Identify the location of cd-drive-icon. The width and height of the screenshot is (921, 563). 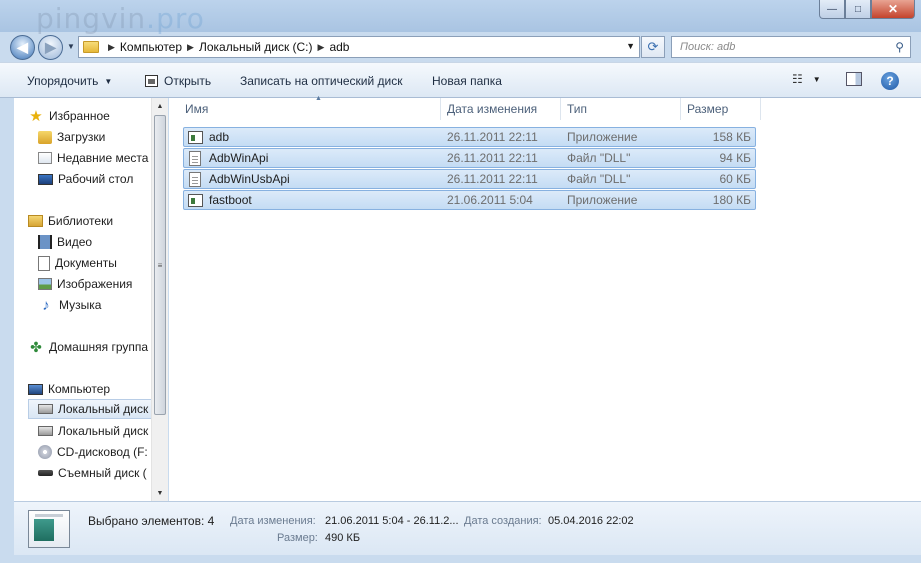
(45, 452).